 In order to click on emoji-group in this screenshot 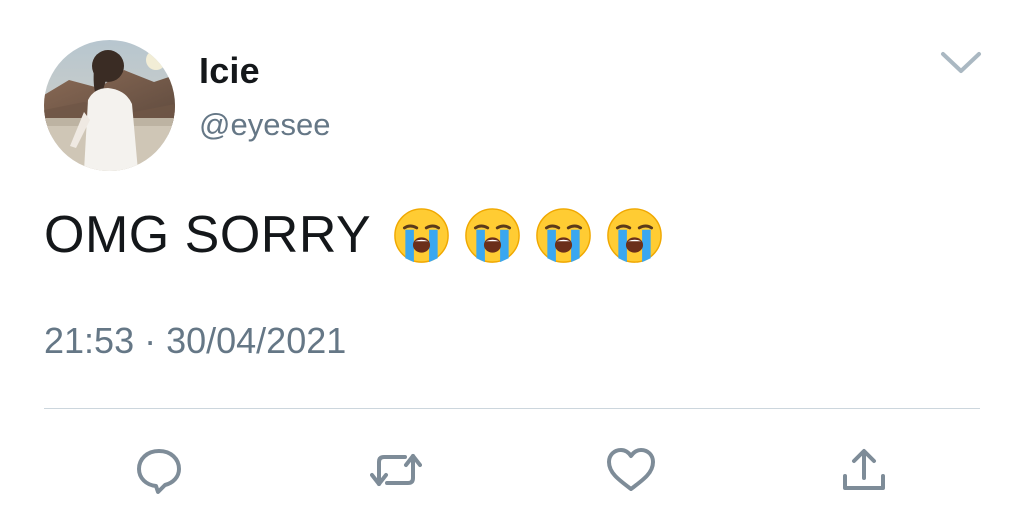, I will do `click(528, 235)`.